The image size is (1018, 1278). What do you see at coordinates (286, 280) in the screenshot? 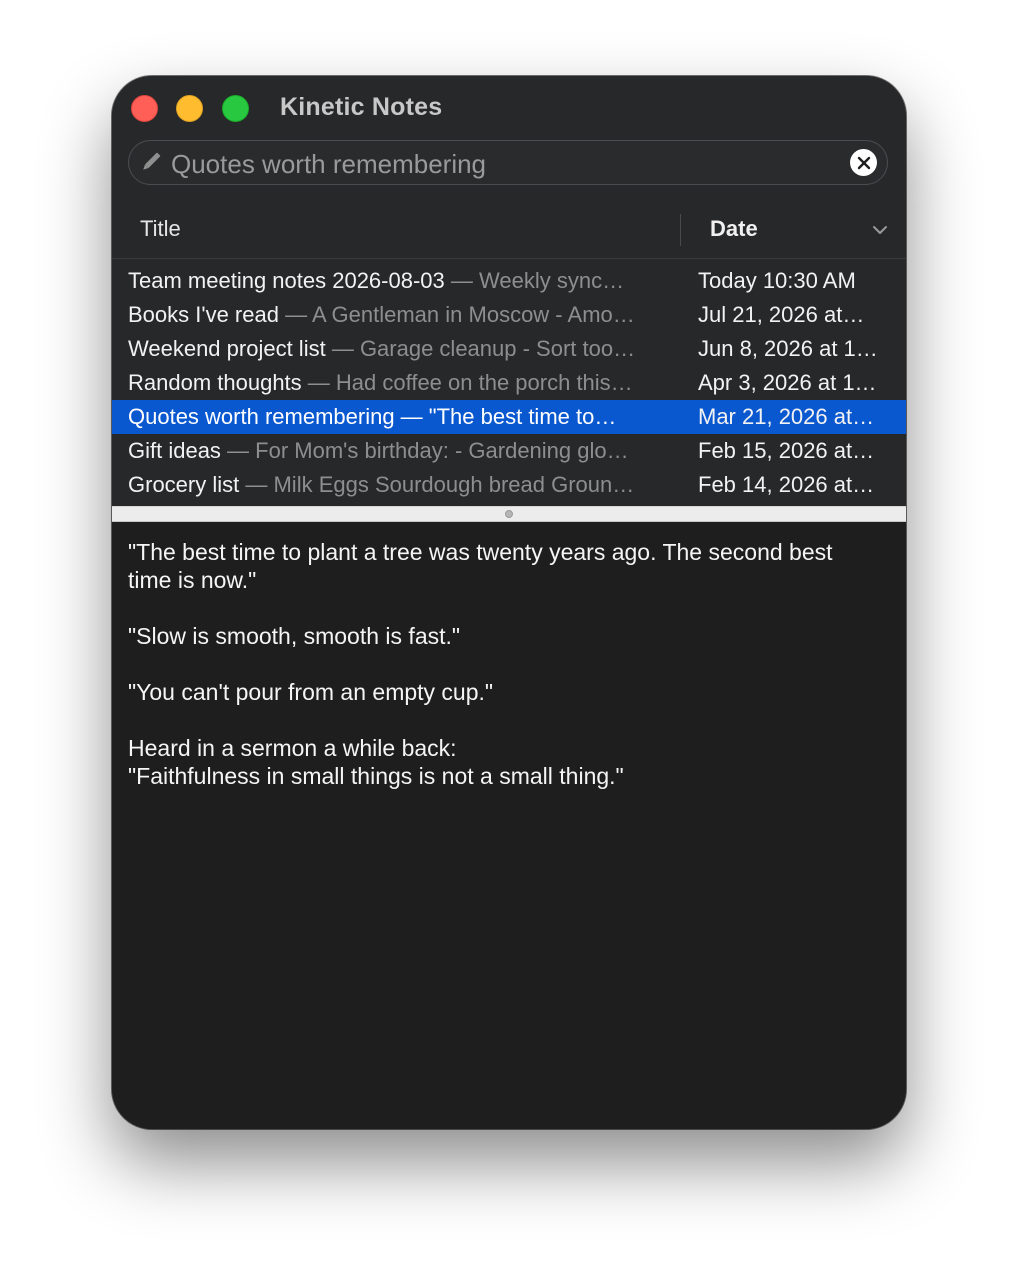
I see `note-title: Team meeting notes 2026-08-03` at bounding box center [286, 280].